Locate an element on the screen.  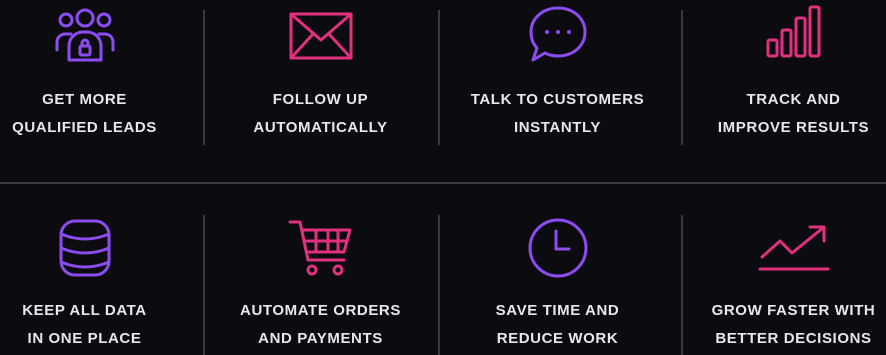
feature-label: AUTOMATE ORDERS AND PAYMENTS is located at coordinates (320, 324).